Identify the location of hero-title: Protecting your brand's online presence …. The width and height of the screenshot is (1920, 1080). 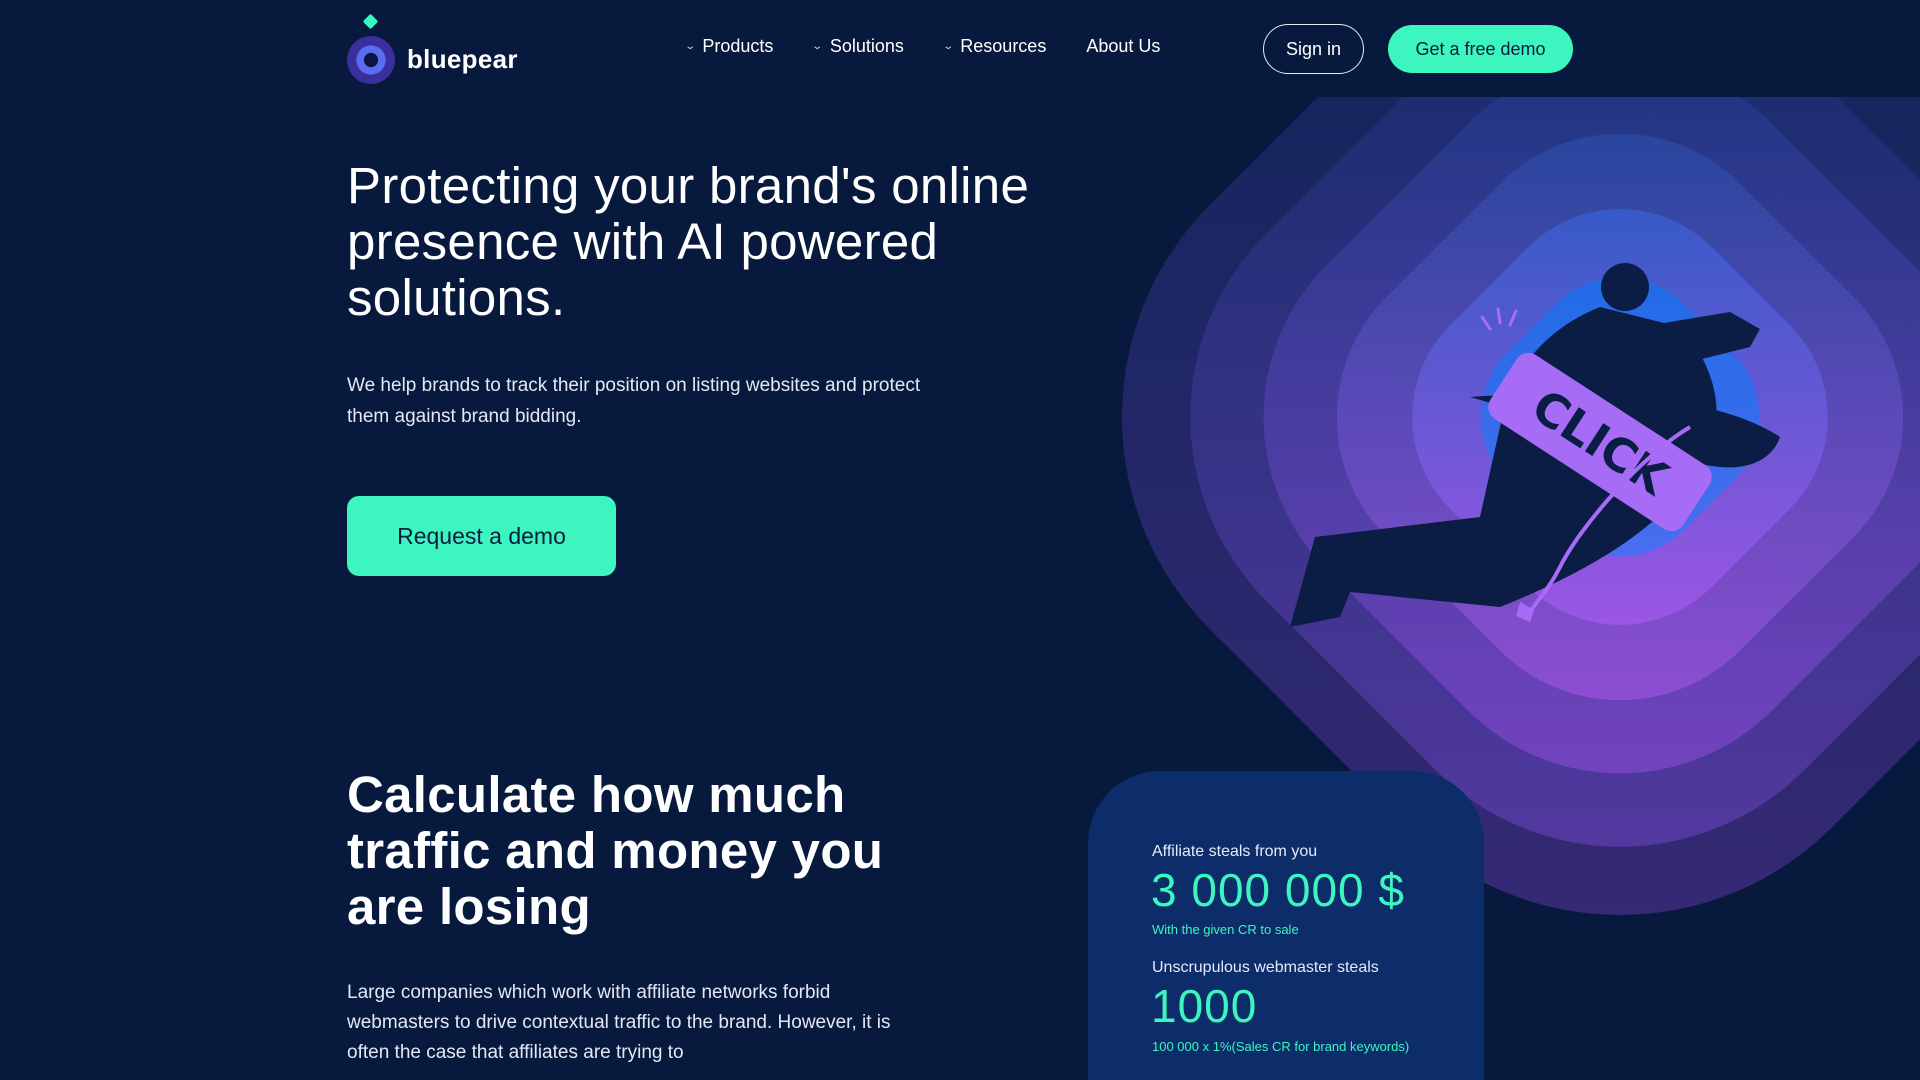
(688, 241).